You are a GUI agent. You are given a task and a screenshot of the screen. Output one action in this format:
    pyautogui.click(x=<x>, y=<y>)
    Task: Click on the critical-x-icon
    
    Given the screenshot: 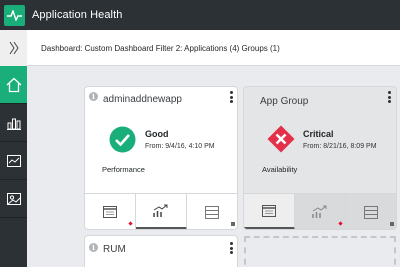 What is the action you would take?
    pyautogui.click(x=281, y=139)
    